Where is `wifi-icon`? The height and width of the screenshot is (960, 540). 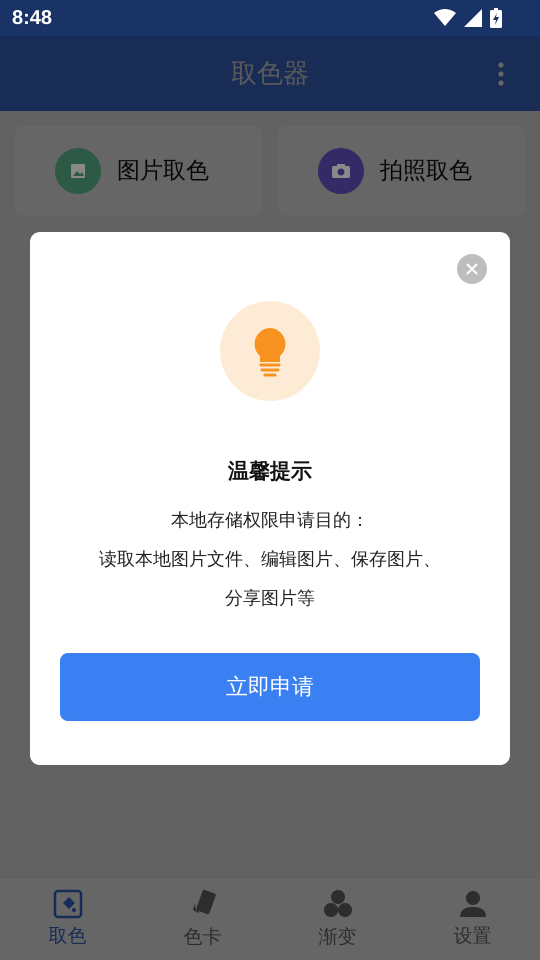 wifi-icon is located at coordinates (445, 18).